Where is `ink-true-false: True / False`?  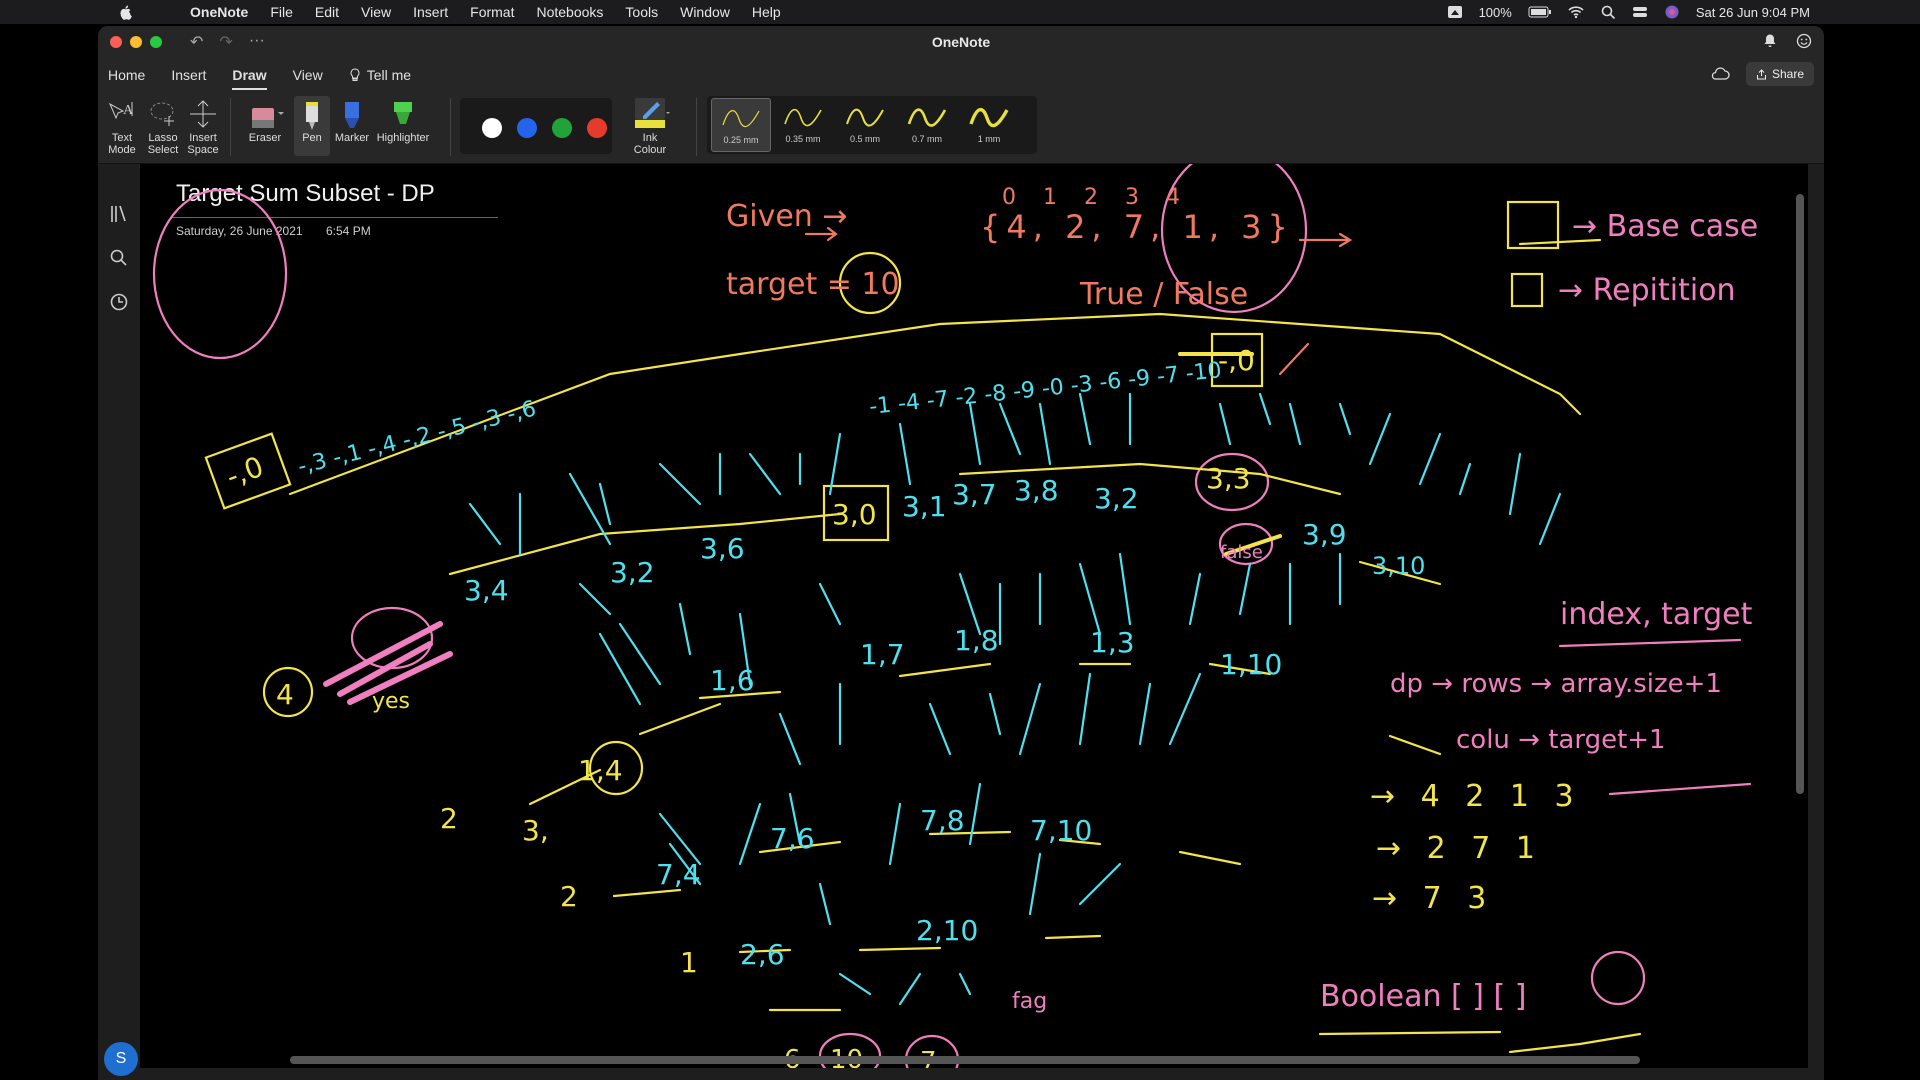 ink-true-false: True / False is located at coordinates (1163, 294).